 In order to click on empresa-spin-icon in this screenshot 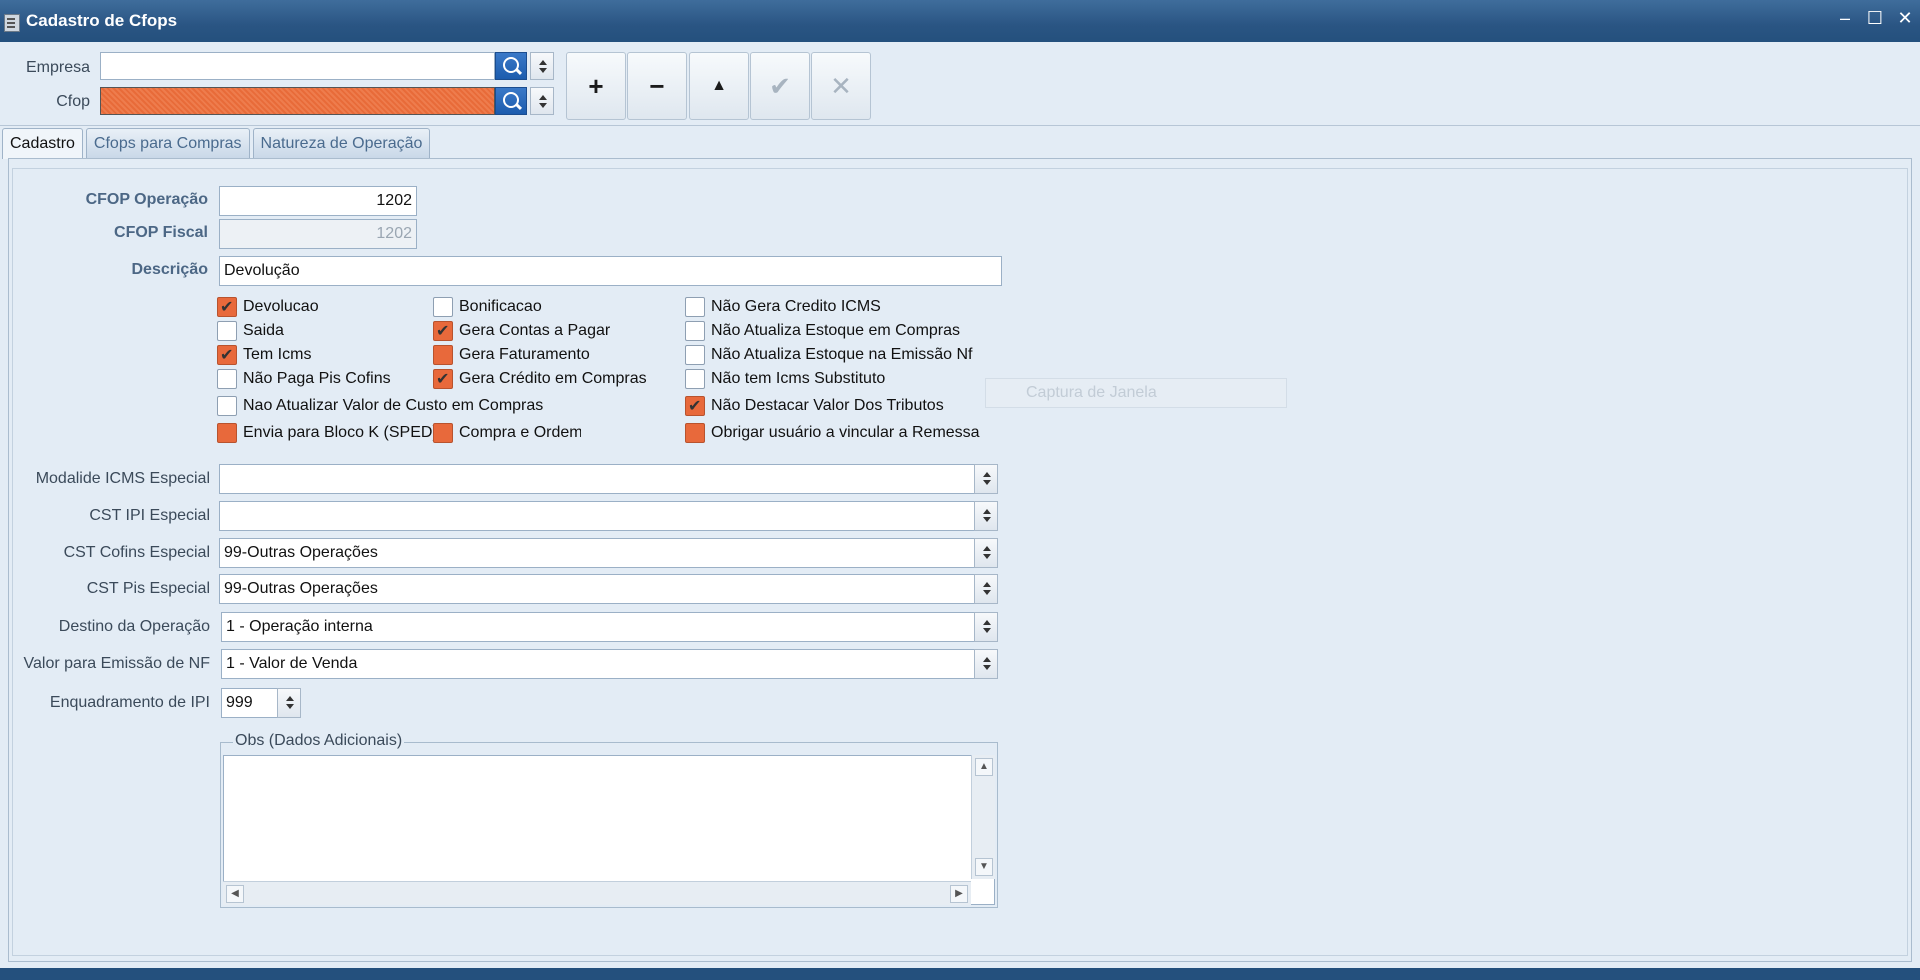, I will do `click(542, 66)`.